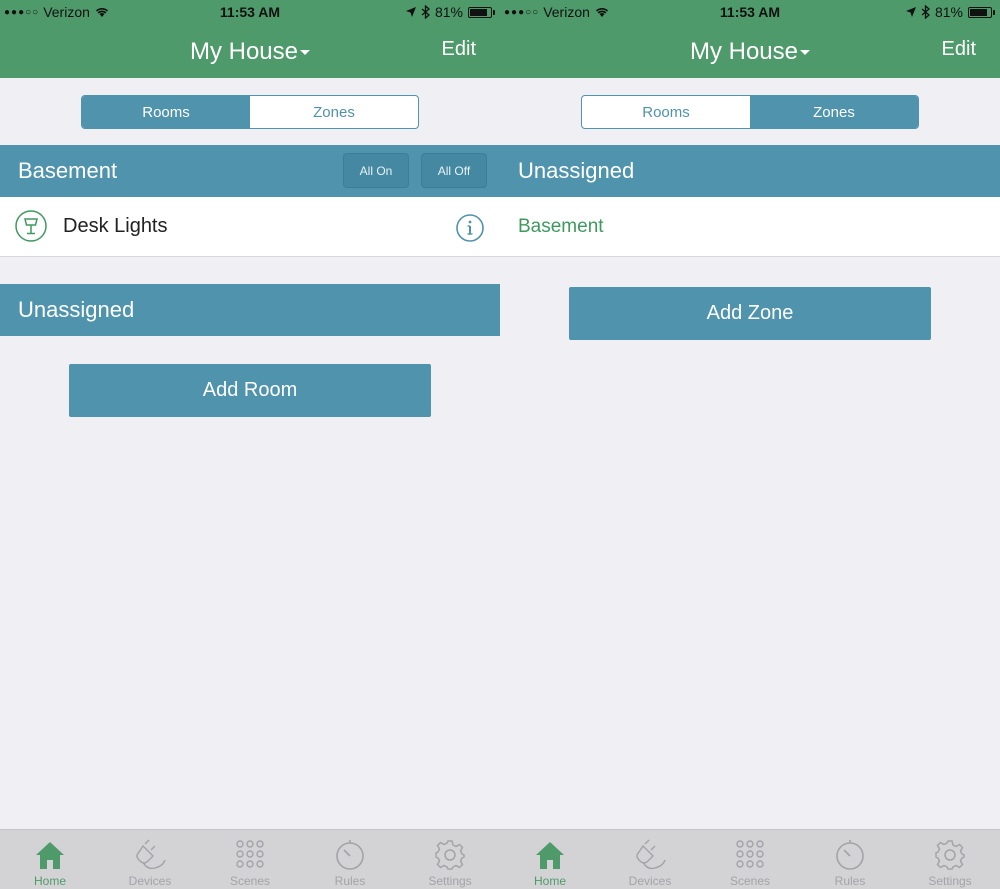  I want to click on device-name: Desk Lights, so click(115, 226).